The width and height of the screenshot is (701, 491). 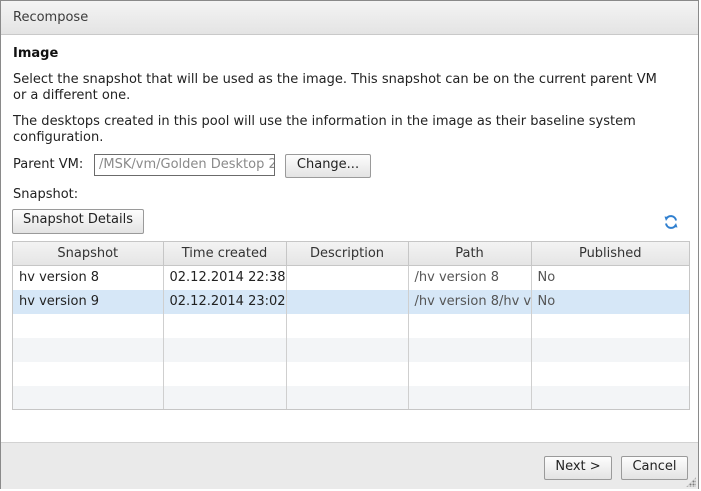 What do you see at coordinates (36, 53) in the screenshot?
I see `section-heading: Image` at bounding box center [36, 53].